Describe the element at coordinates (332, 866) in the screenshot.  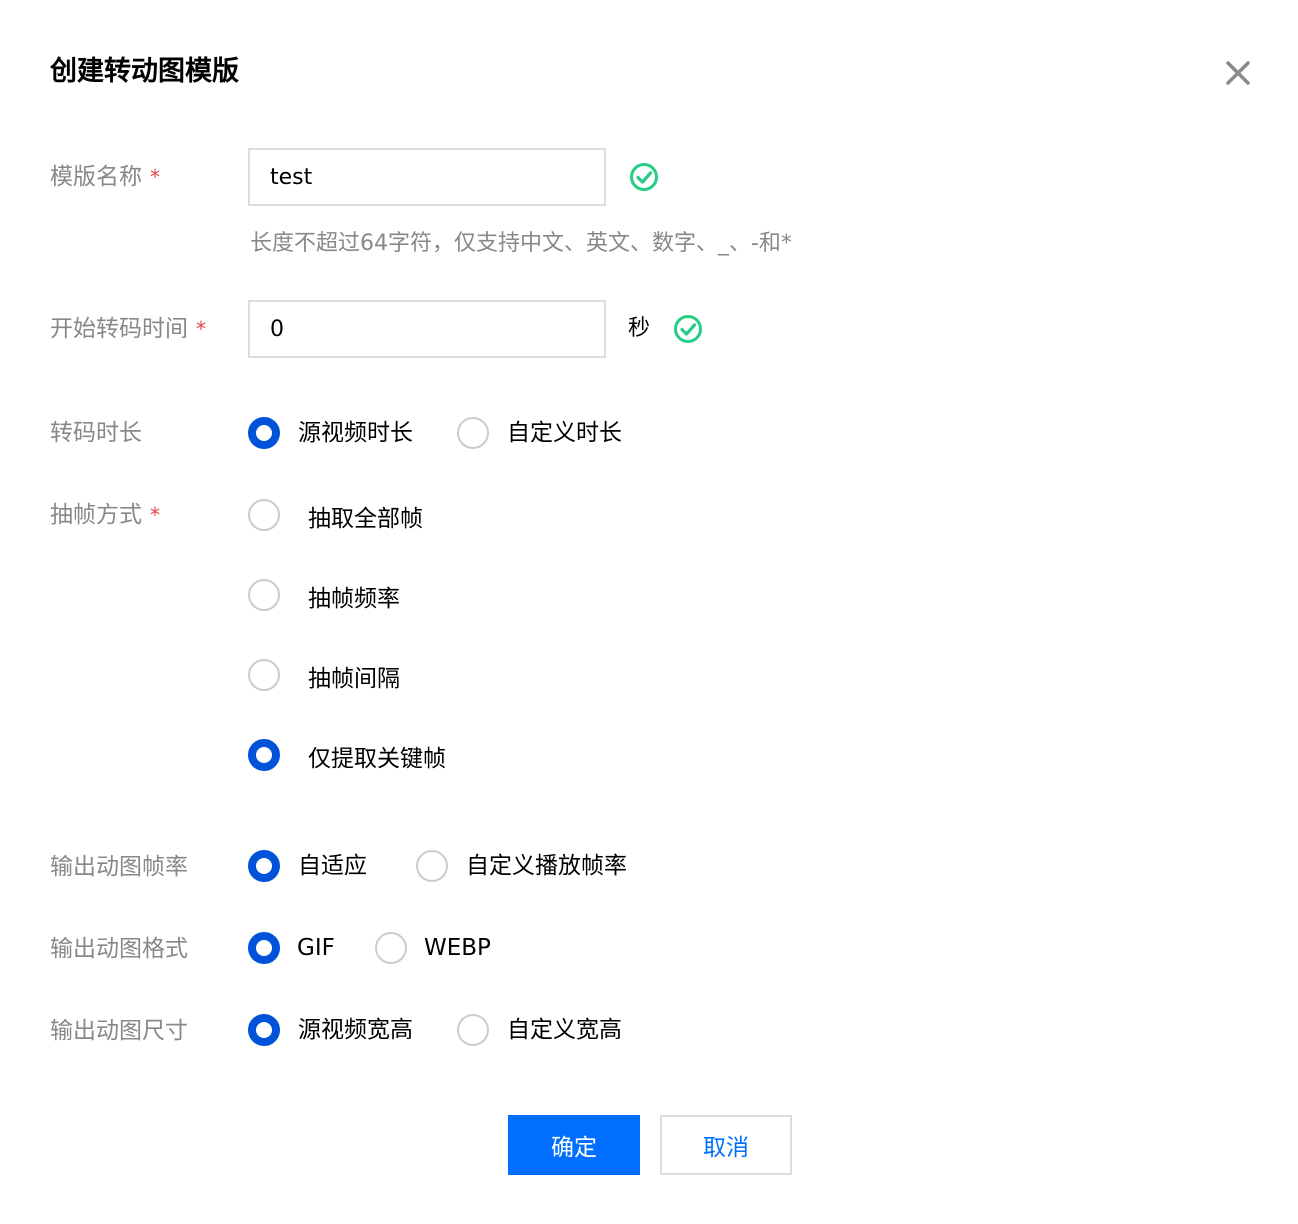
I see `radio-label: 自适应` at that location.